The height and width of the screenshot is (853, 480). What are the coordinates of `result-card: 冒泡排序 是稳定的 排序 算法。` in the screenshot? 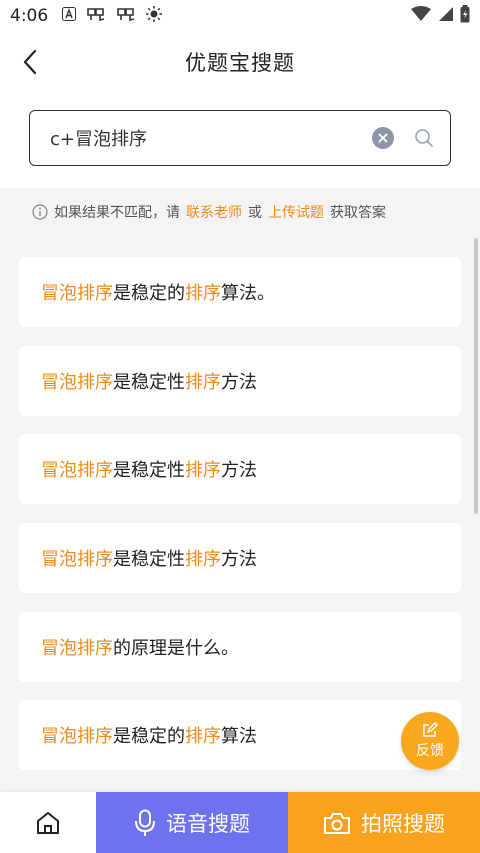 It's located at (240, 292).